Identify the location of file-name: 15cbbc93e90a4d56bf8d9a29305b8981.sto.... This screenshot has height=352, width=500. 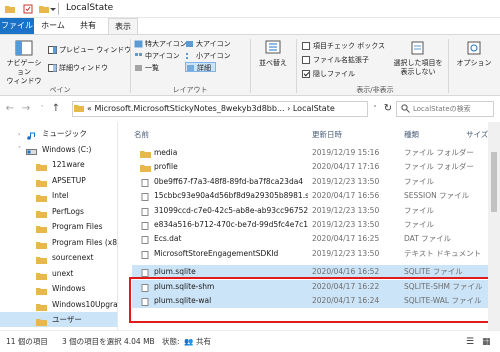
(231, 196).